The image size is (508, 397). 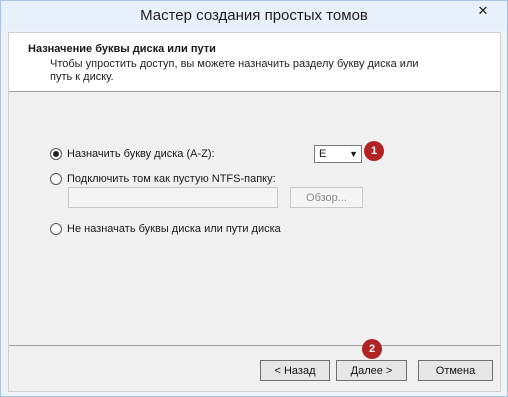 I want to click on next-button: Далее >, so click(x=371, y=370).